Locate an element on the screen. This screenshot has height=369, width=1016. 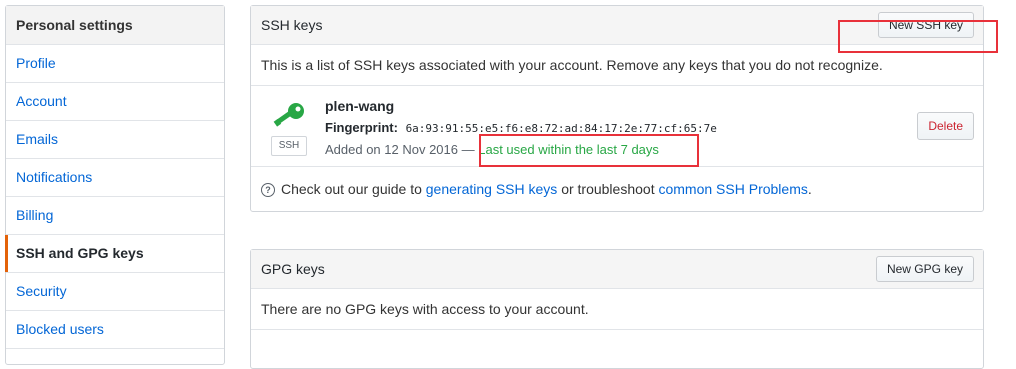
gpg-keys-title: GPG keys is located at coordinates (293, 269).